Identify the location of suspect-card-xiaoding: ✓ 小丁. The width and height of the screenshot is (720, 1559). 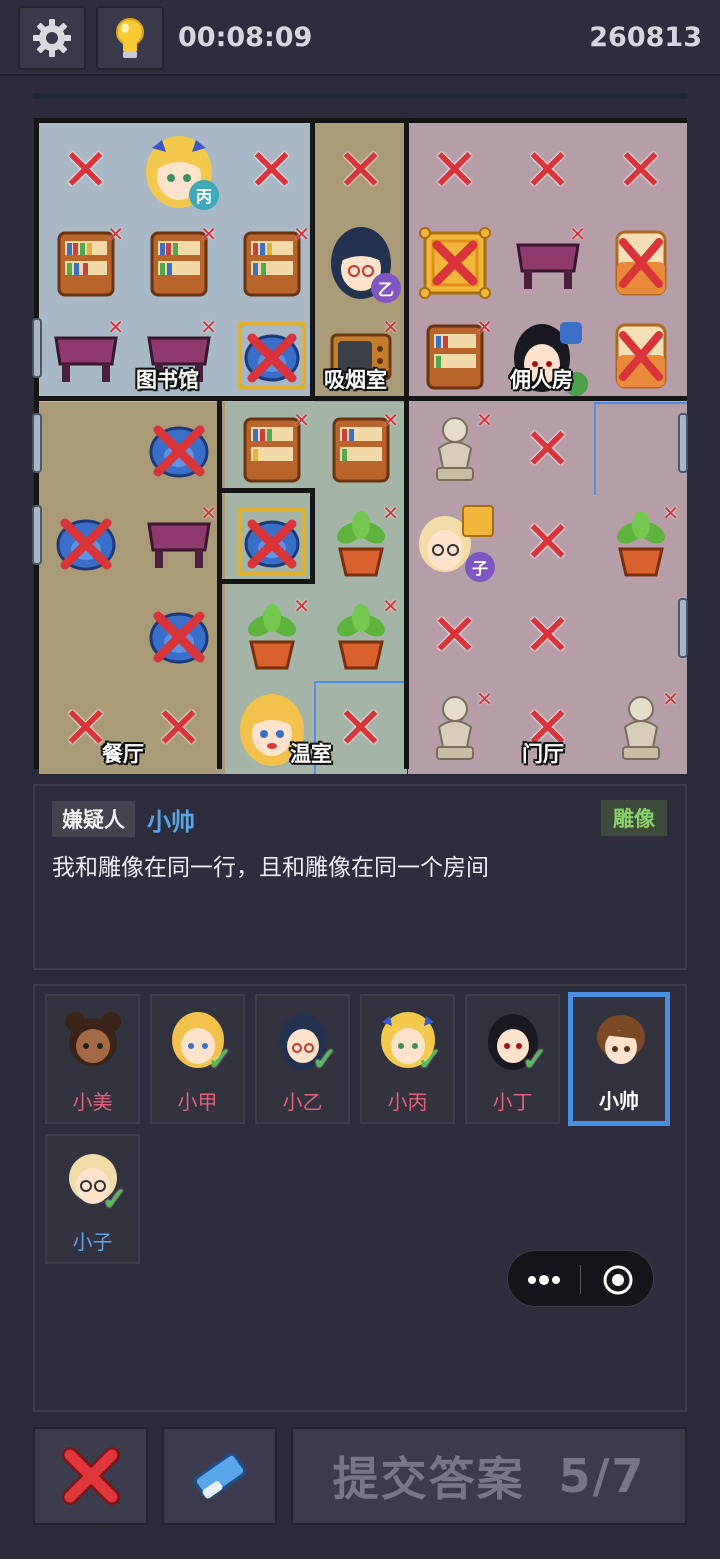
(512, 1059).